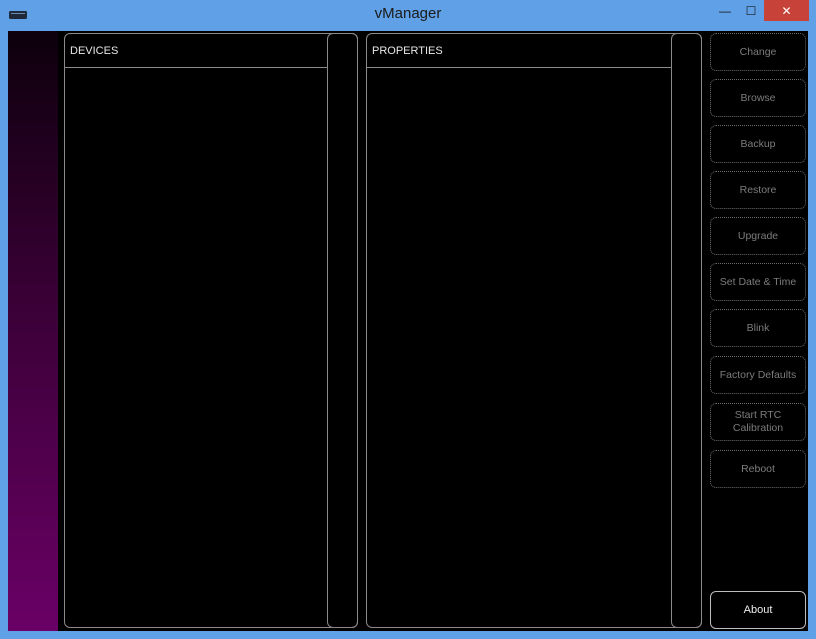  I want to click on restore-button: Restore, so click(758, 190).